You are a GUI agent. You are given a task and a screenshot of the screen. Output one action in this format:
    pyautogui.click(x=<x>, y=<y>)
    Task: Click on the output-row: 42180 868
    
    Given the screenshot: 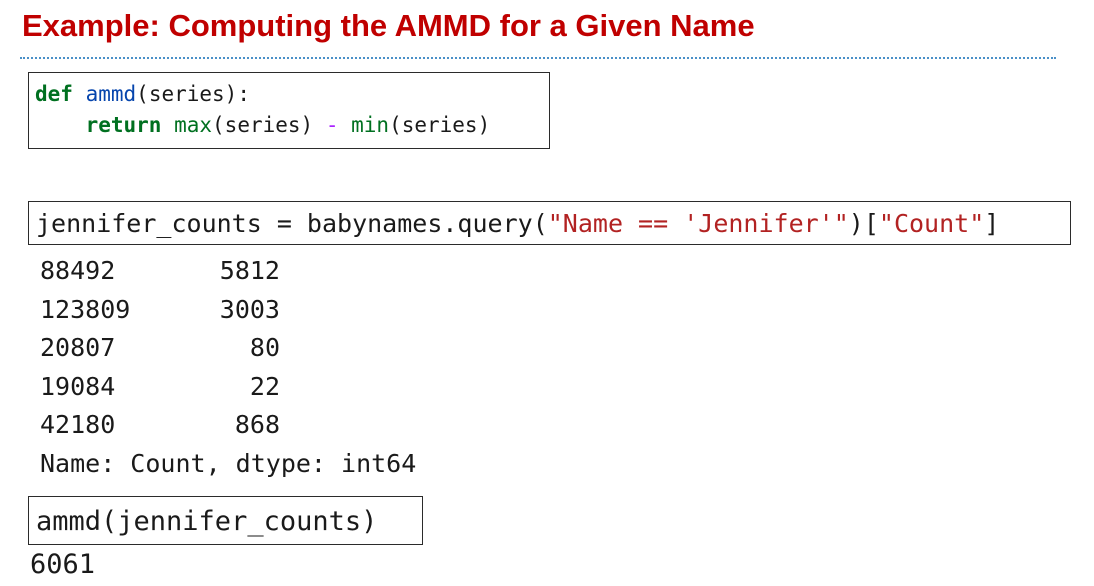 What is the action you would take?
    pyautogui.click(x=228, y=425)
    